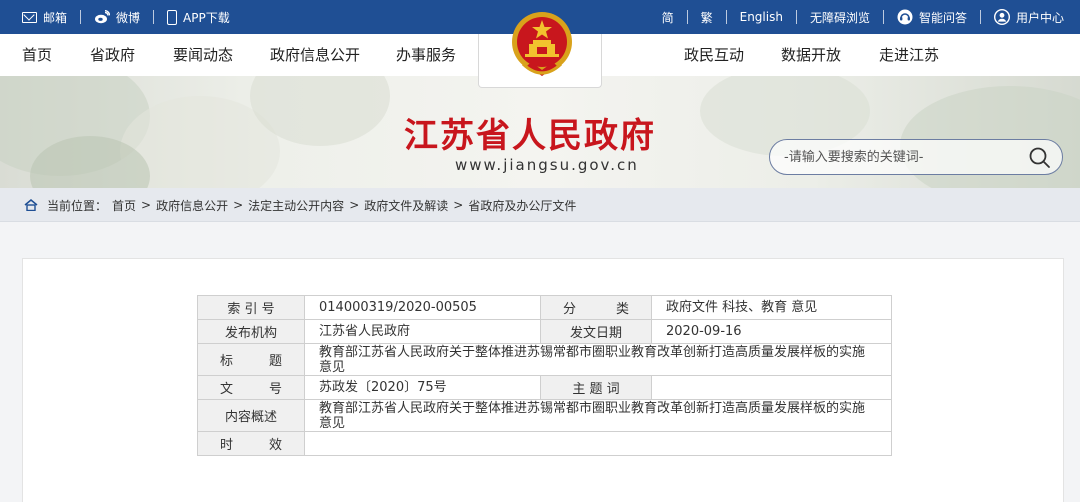 This screenshot has width=1080, height=502. Describe the element at coordinates (31, 205) in the screenshot. I see `home-icon` at that location.